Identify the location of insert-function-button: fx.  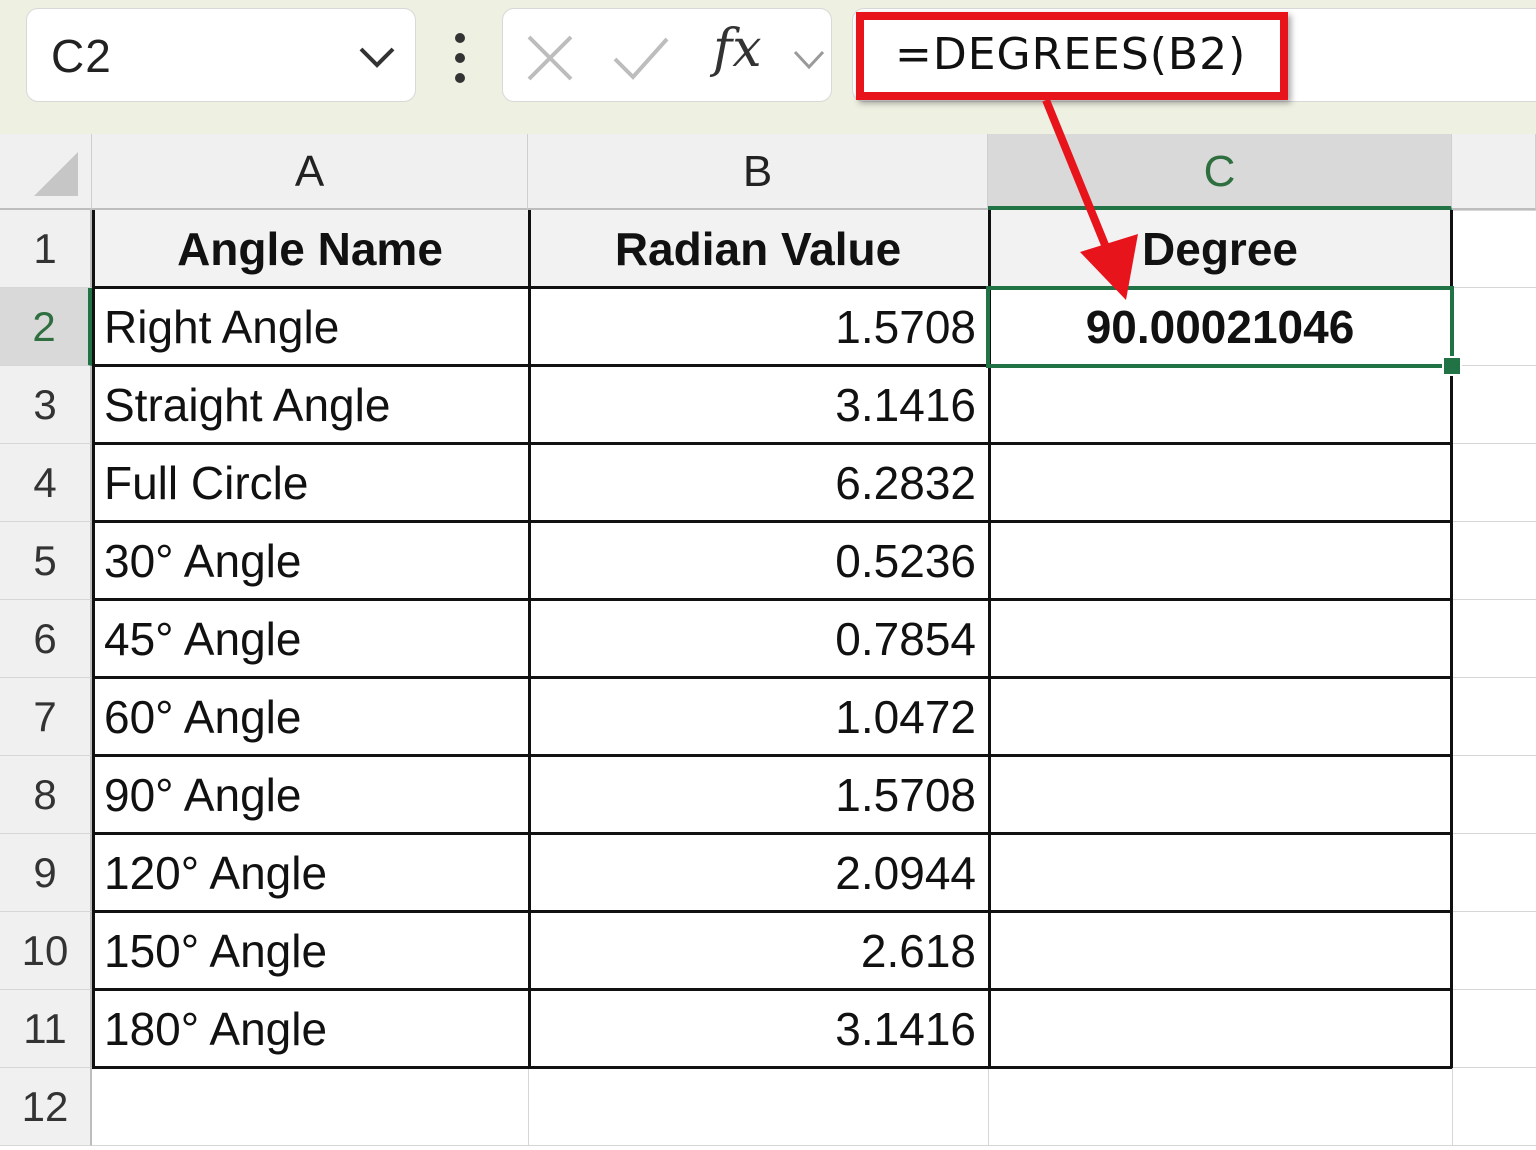
(737, 49).